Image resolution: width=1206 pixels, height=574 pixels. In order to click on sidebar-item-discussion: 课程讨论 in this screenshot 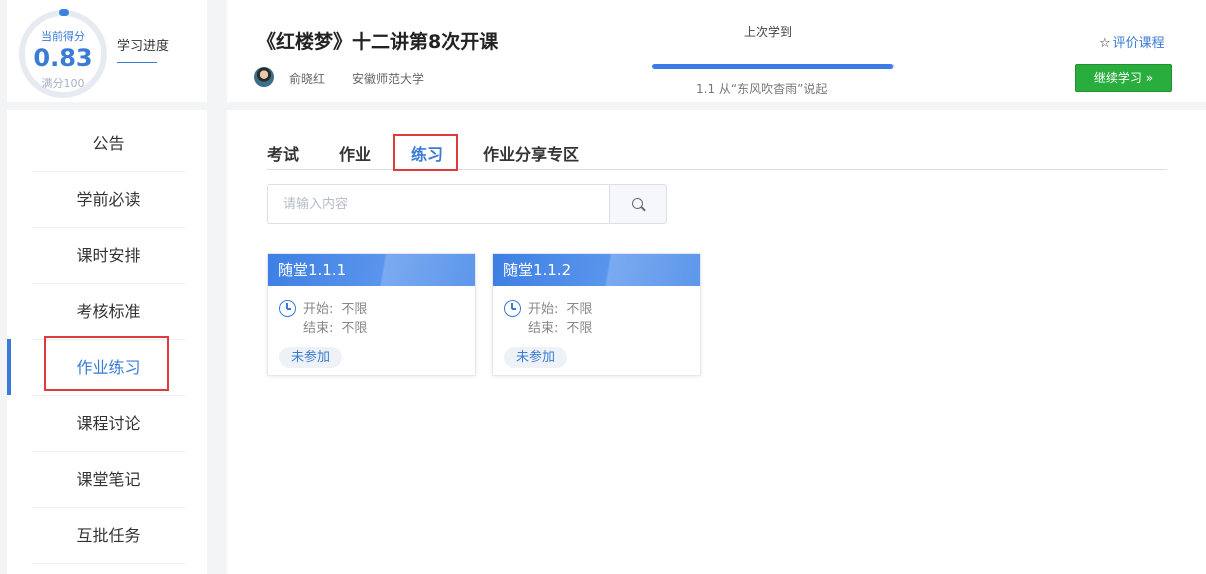, I will do `click(108, 424)`.